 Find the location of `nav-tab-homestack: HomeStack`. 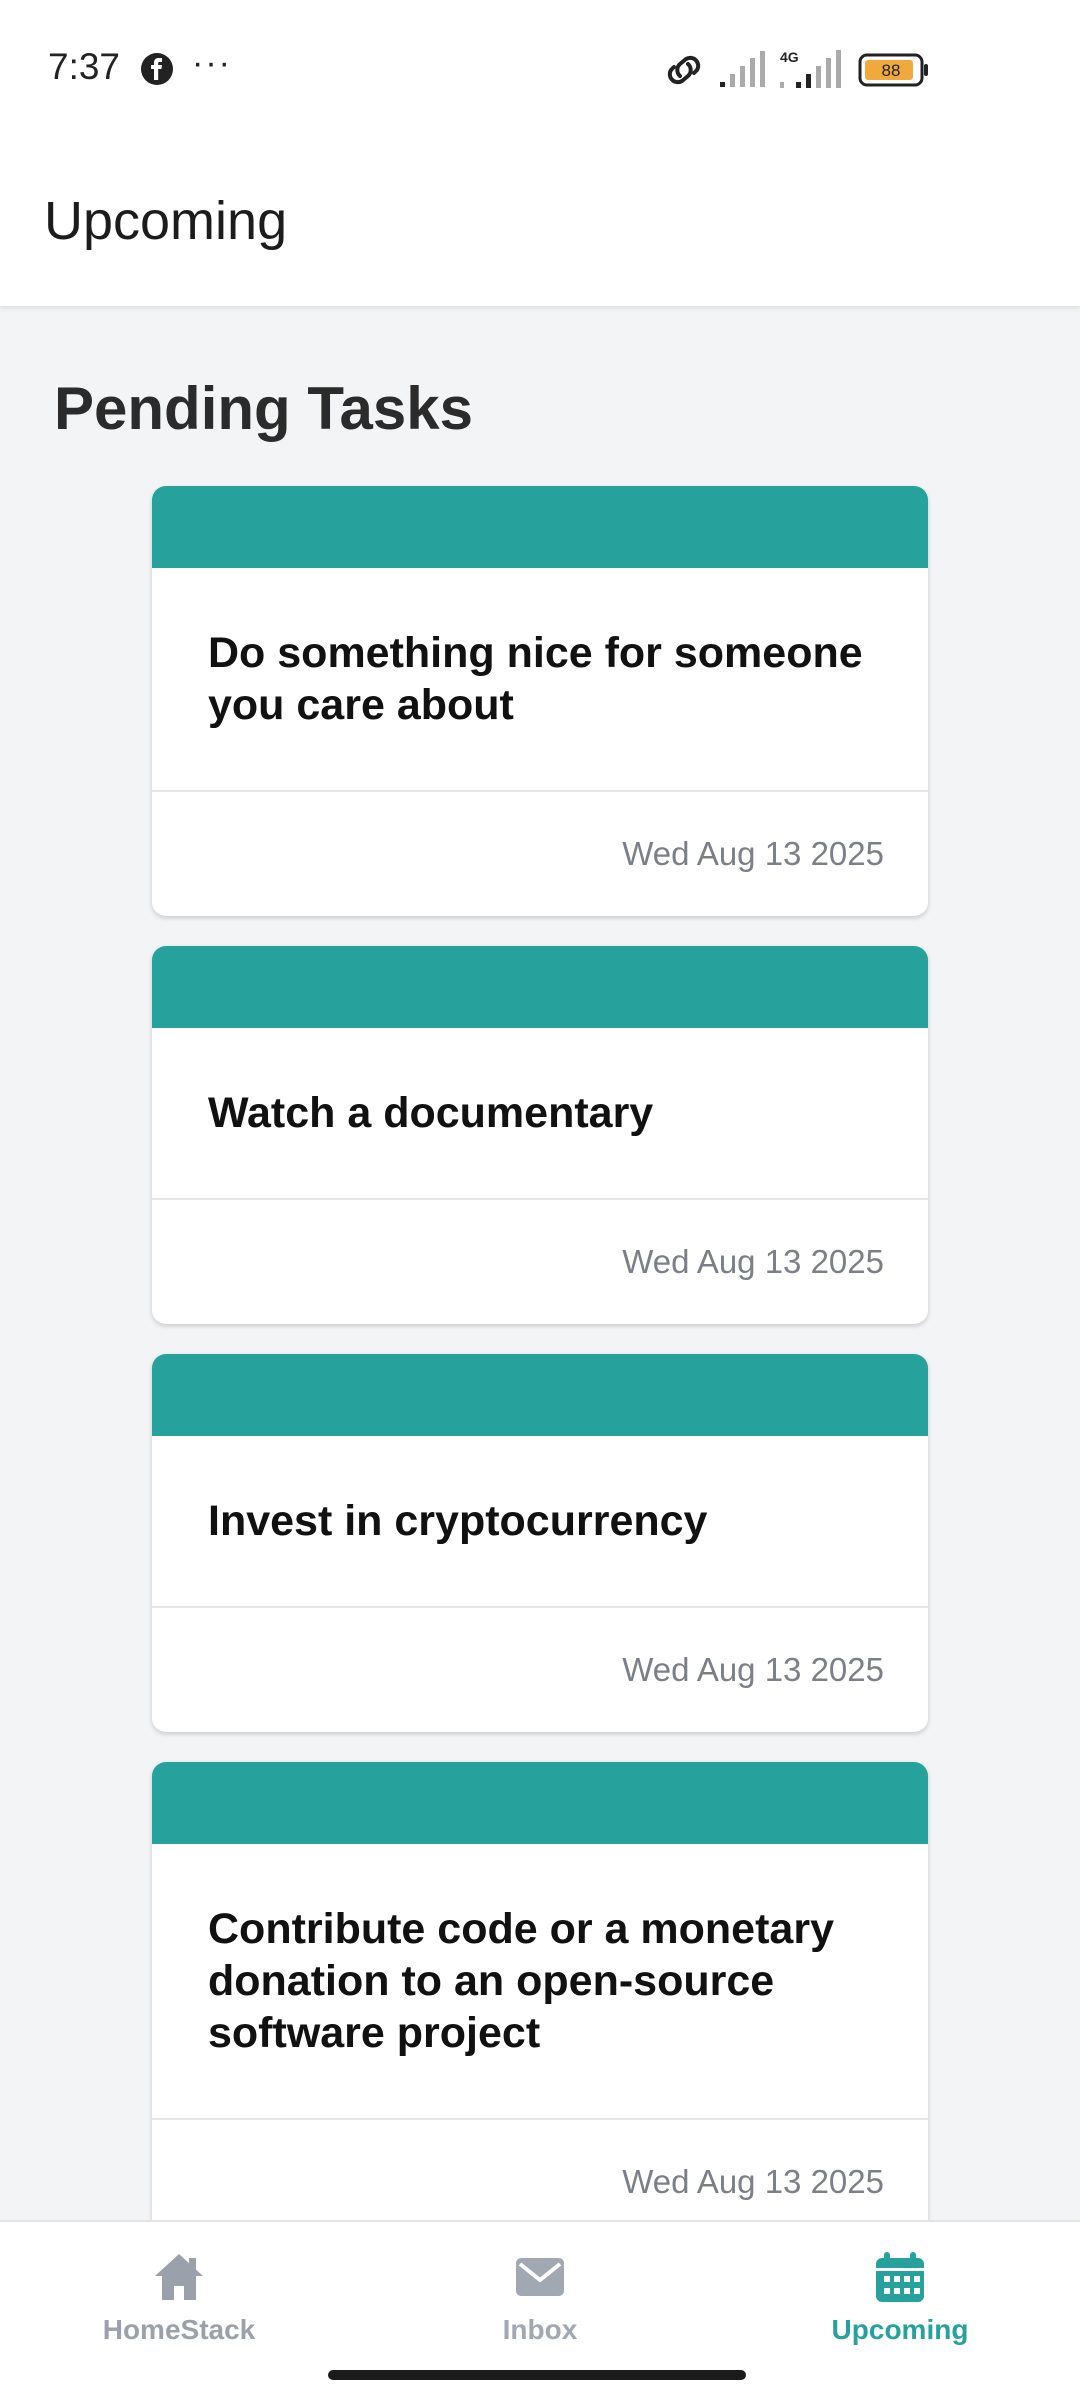

nav-tab-homestack: HomeStack is located at coordinates (179, 2298).